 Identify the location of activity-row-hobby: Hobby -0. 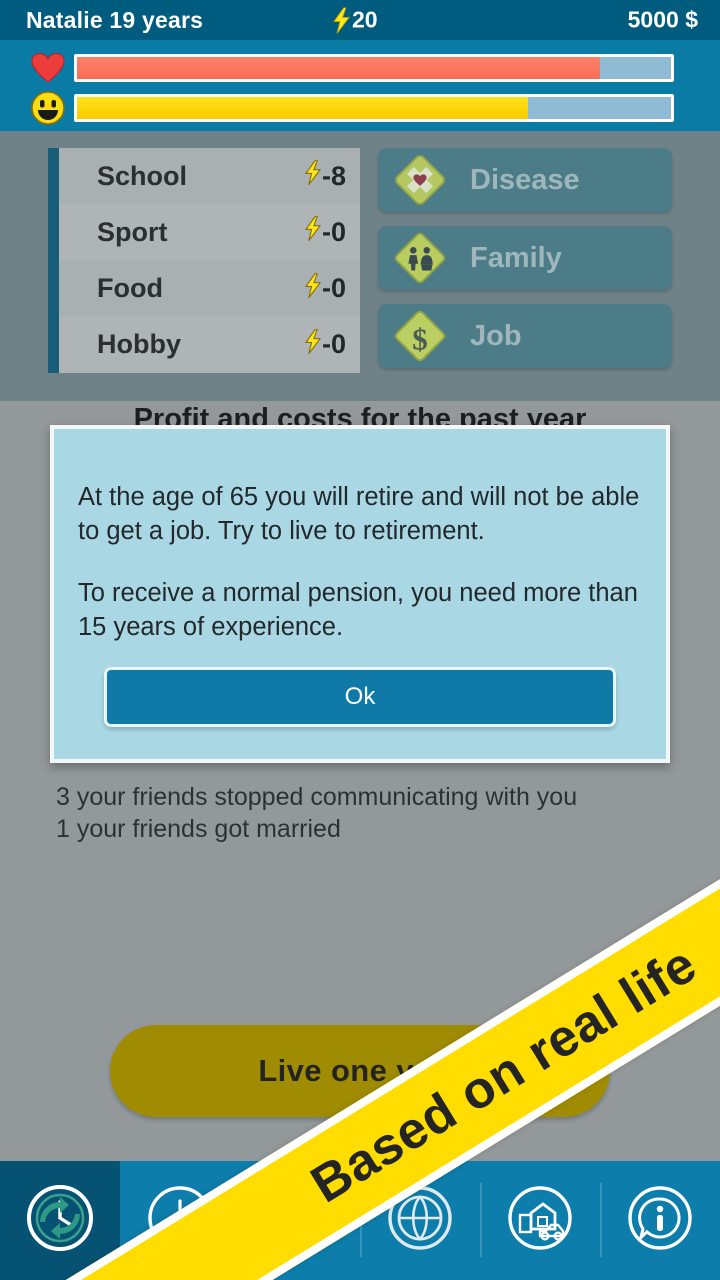
(209, 344).